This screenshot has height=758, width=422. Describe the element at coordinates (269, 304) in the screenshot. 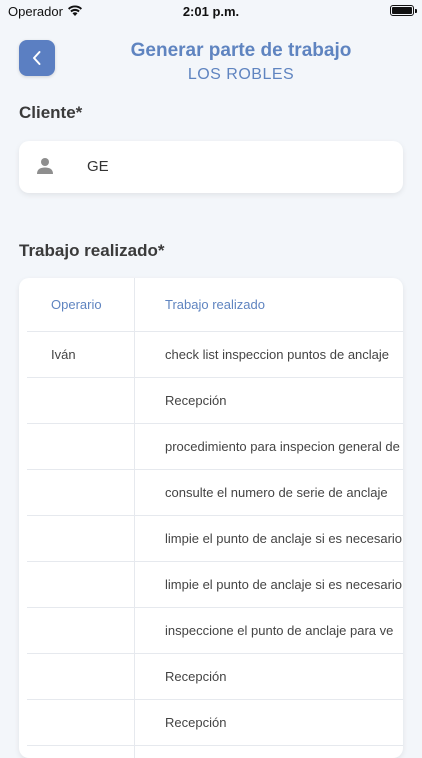

I see `column-header-trabajo: Trabajo realizado` at that location.